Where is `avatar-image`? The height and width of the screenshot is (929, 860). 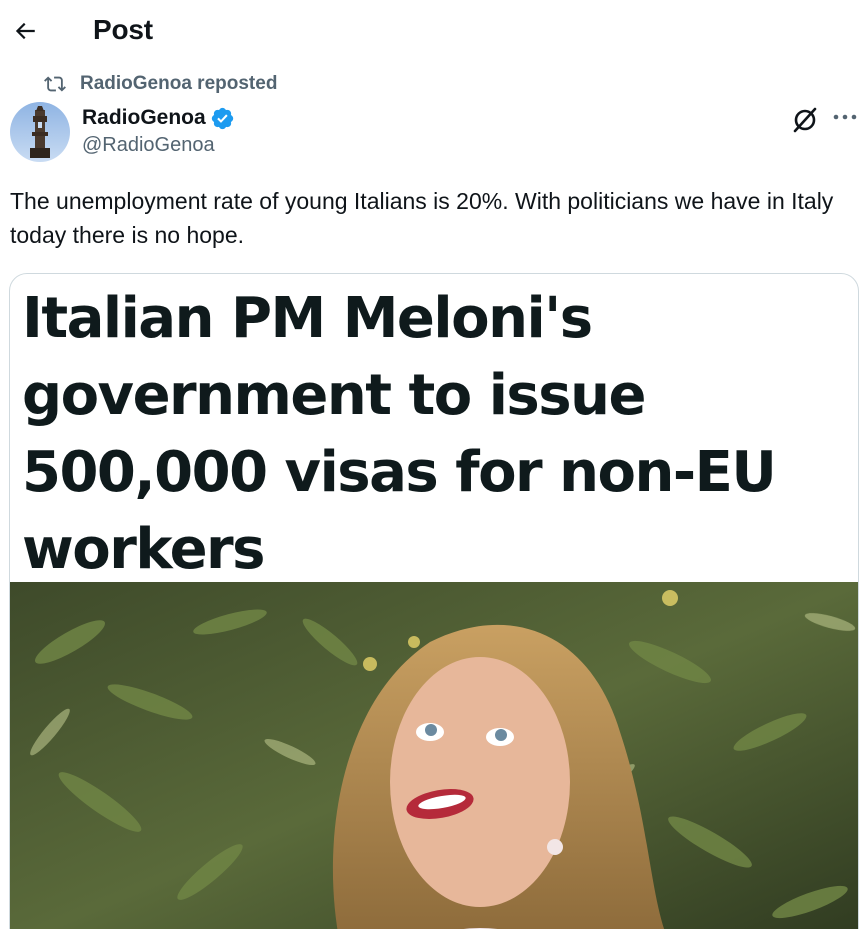
avatar-image is located at coordinates (40, 132).